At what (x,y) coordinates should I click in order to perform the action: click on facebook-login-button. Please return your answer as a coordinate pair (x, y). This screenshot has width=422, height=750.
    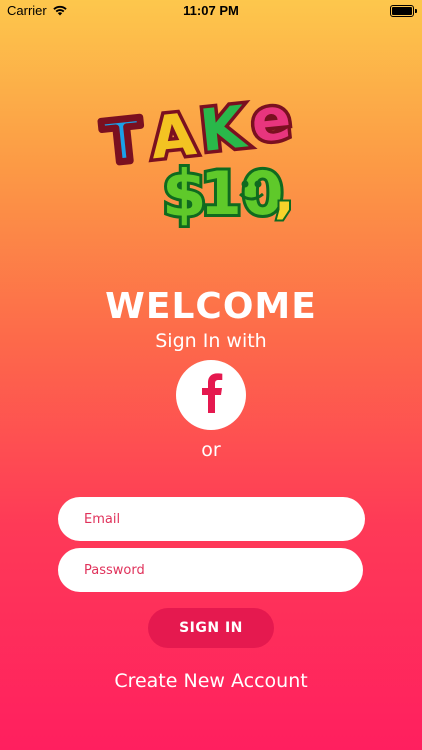
    Looking at the image, I should click on (211, 395).